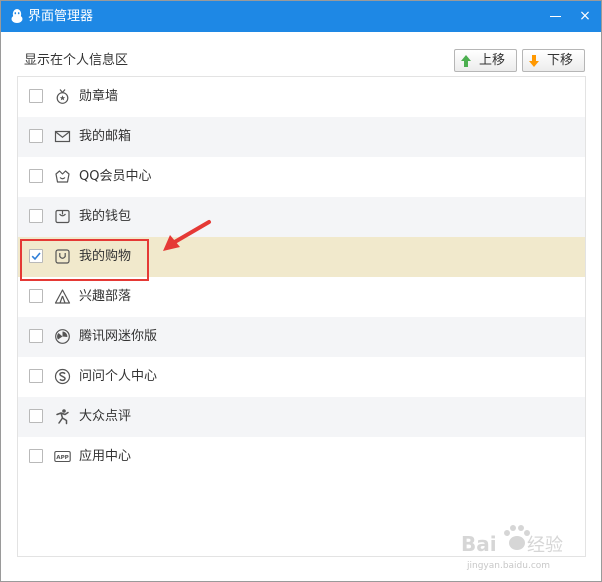 This screenshot has height=582, width=602. Describe the element at coordinates (62, 296) in the screenshot. I see `tent-icon` at that location.